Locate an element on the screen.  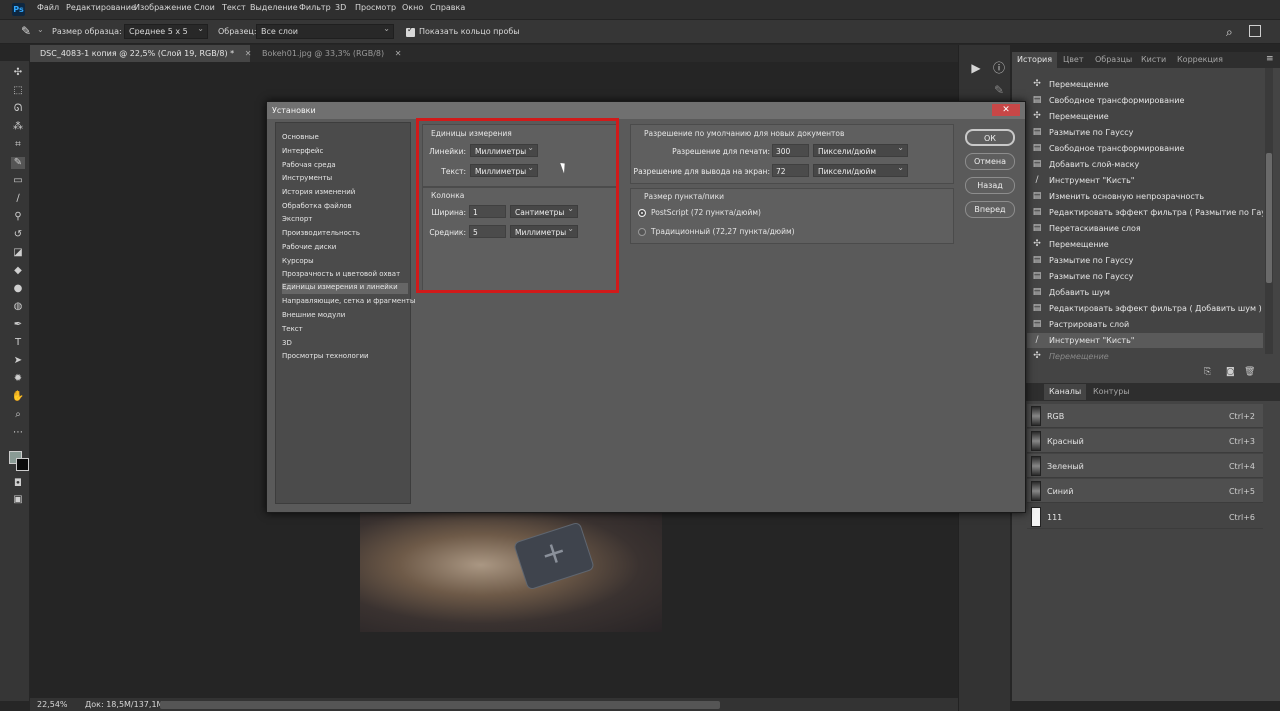
hand-tool-icon: ✋ is located at coordinates (18, 397).